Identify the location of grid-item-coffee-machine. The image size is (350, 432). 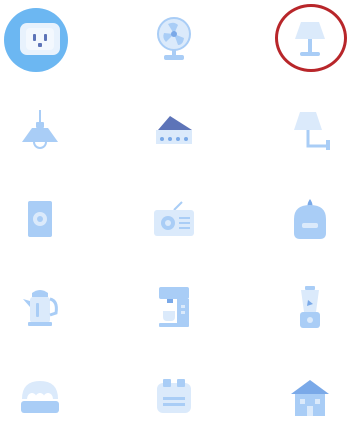
(174, 307).